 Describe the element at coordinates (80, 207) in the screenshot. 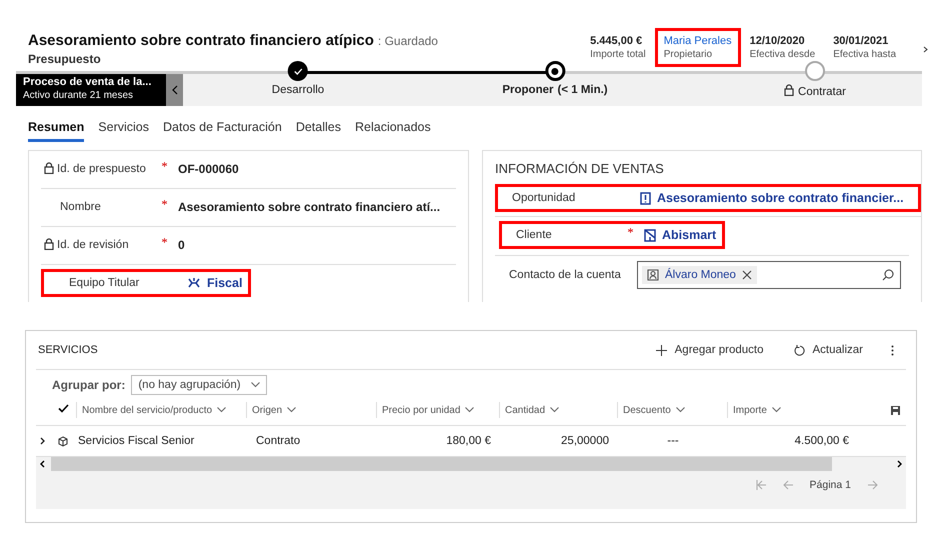

I see `field-label: Nombre` at that location.